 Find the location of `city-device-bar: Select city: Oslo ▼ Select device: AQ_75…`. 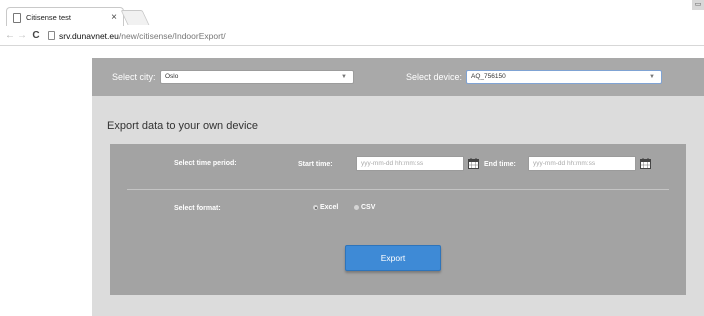

city-device-bar: Select city: Oslo ▼ Select device: AQ_75… is located at coordinates (398, 77).